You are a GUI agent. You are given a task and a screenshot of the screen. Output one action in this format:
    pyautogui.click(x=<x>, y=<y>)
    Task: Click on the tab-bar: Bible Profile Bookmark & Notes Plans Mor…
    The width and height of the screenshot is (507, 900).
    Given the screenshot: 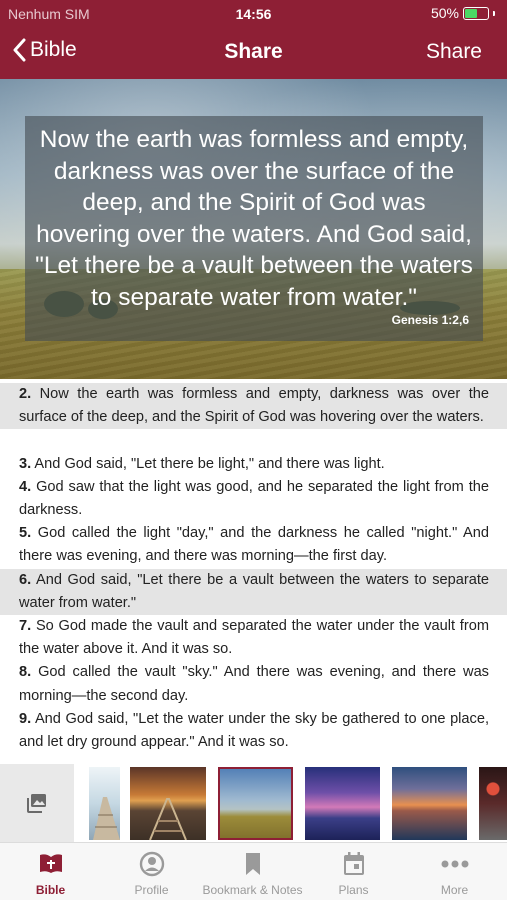 What is the action you would take?
    pyautogui.click(x=253, y=871)
    